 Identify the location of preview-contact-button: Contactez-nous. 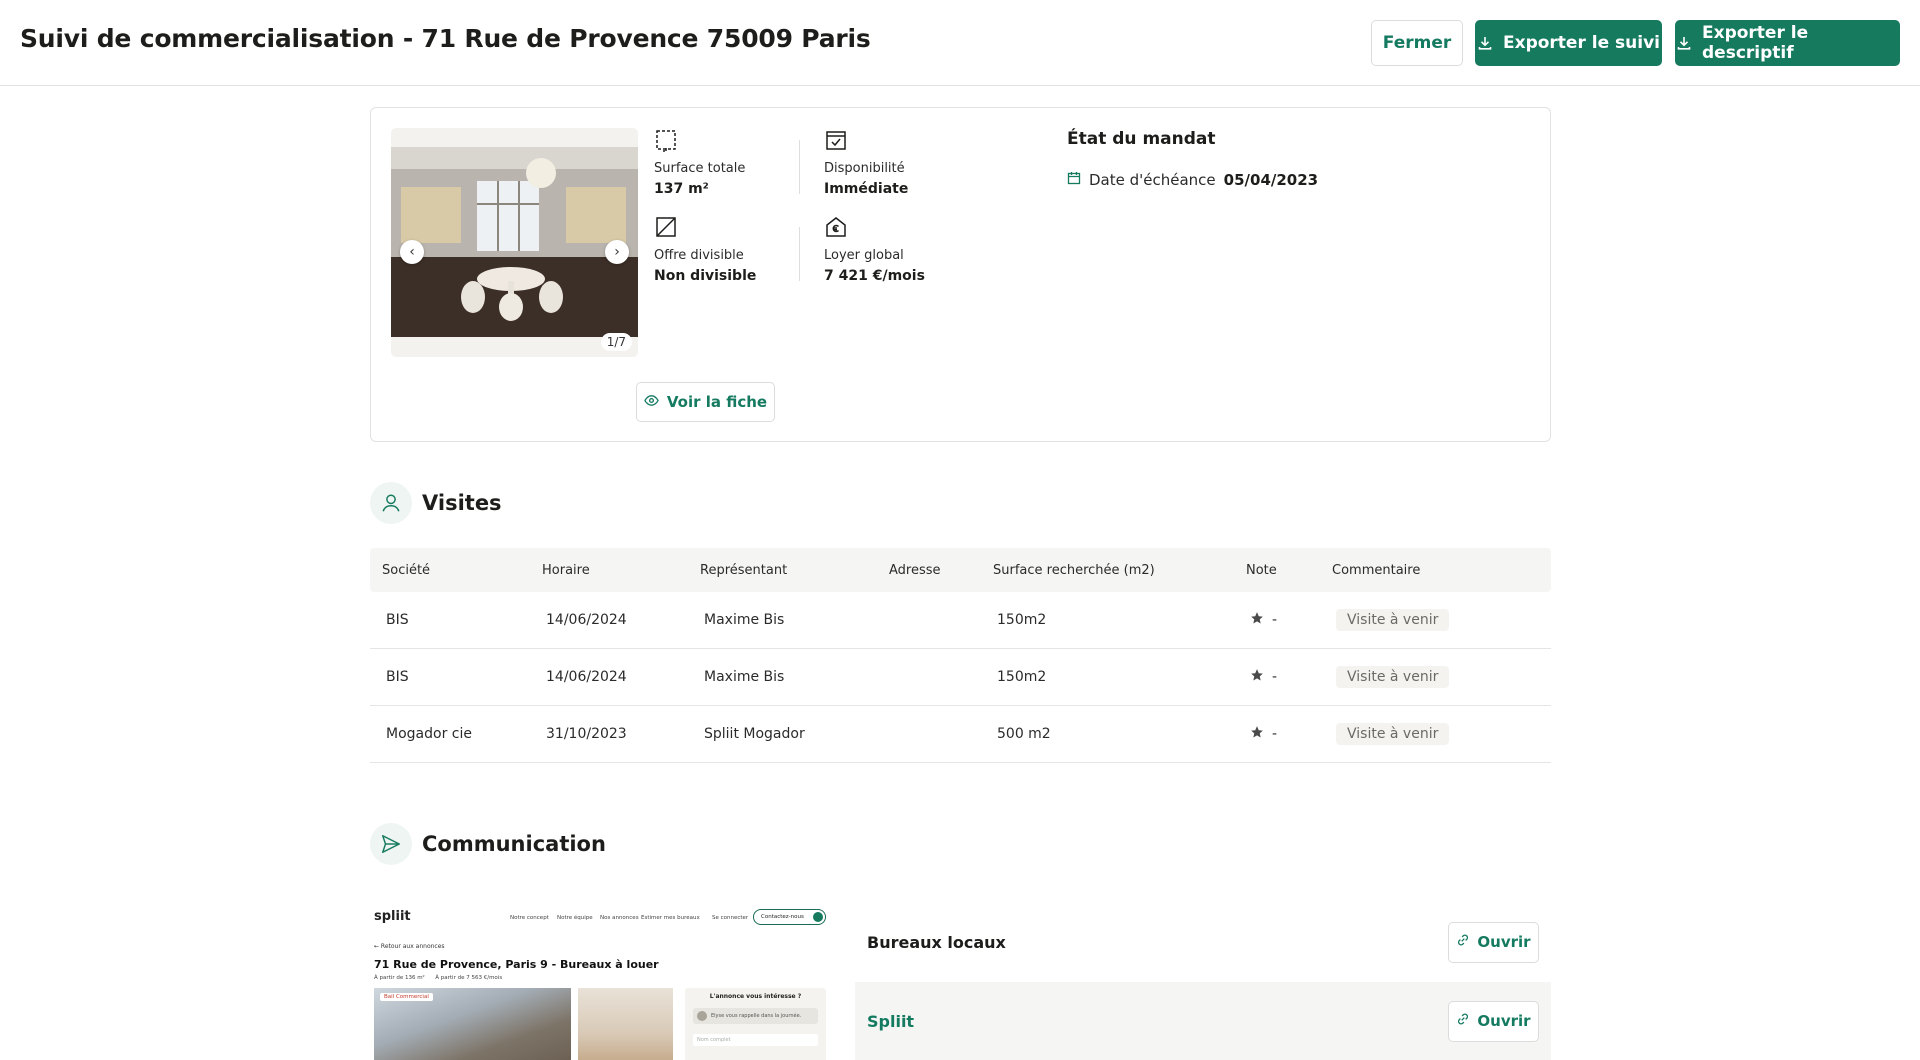
(789, 917).